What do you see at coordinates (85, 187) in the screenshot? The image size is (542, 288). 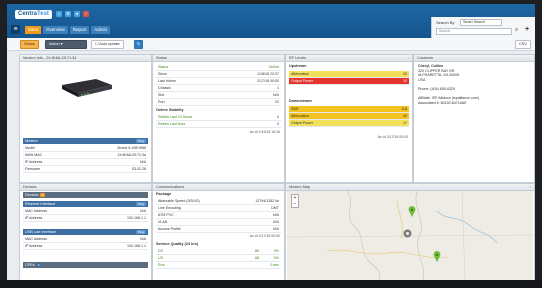 I see `panel-title: Devices` at bounding box center [85, 187].